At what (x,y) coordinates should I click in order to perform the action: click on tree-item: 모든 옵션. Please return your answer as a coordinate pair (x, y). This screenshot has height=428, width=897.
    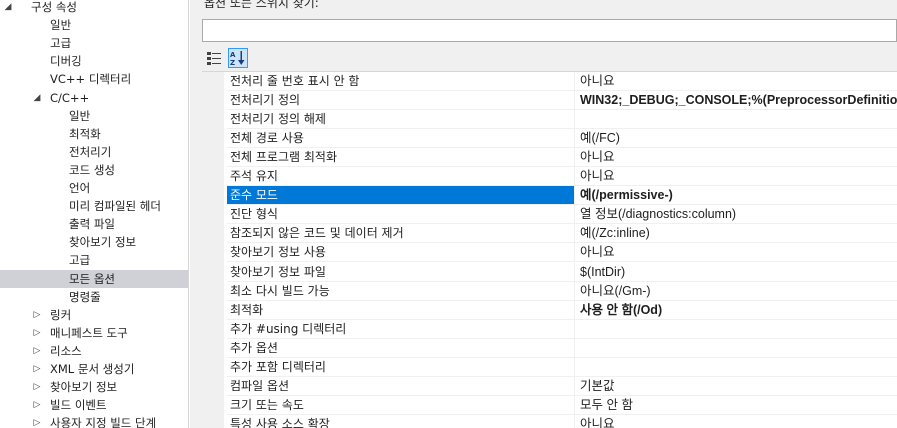
    Looking at the image, I should click on (94, 278).